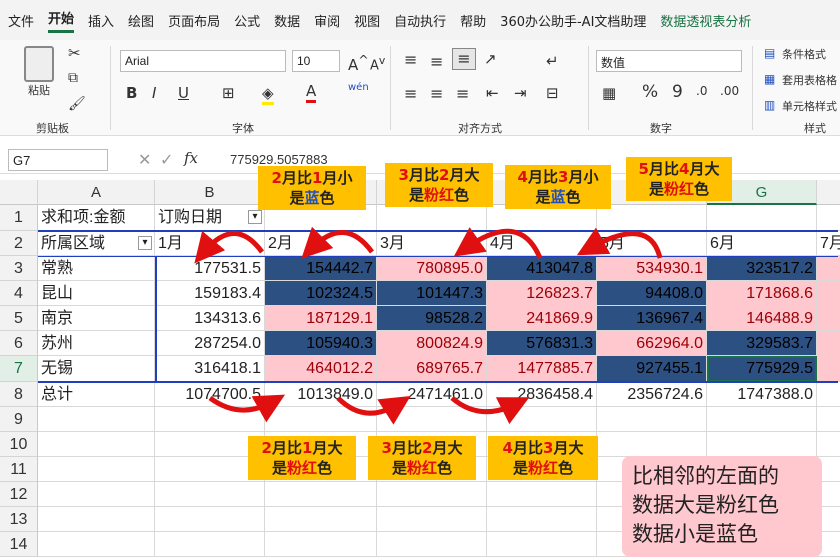  I want to click on menu-view: 视图, so click(367, 20).